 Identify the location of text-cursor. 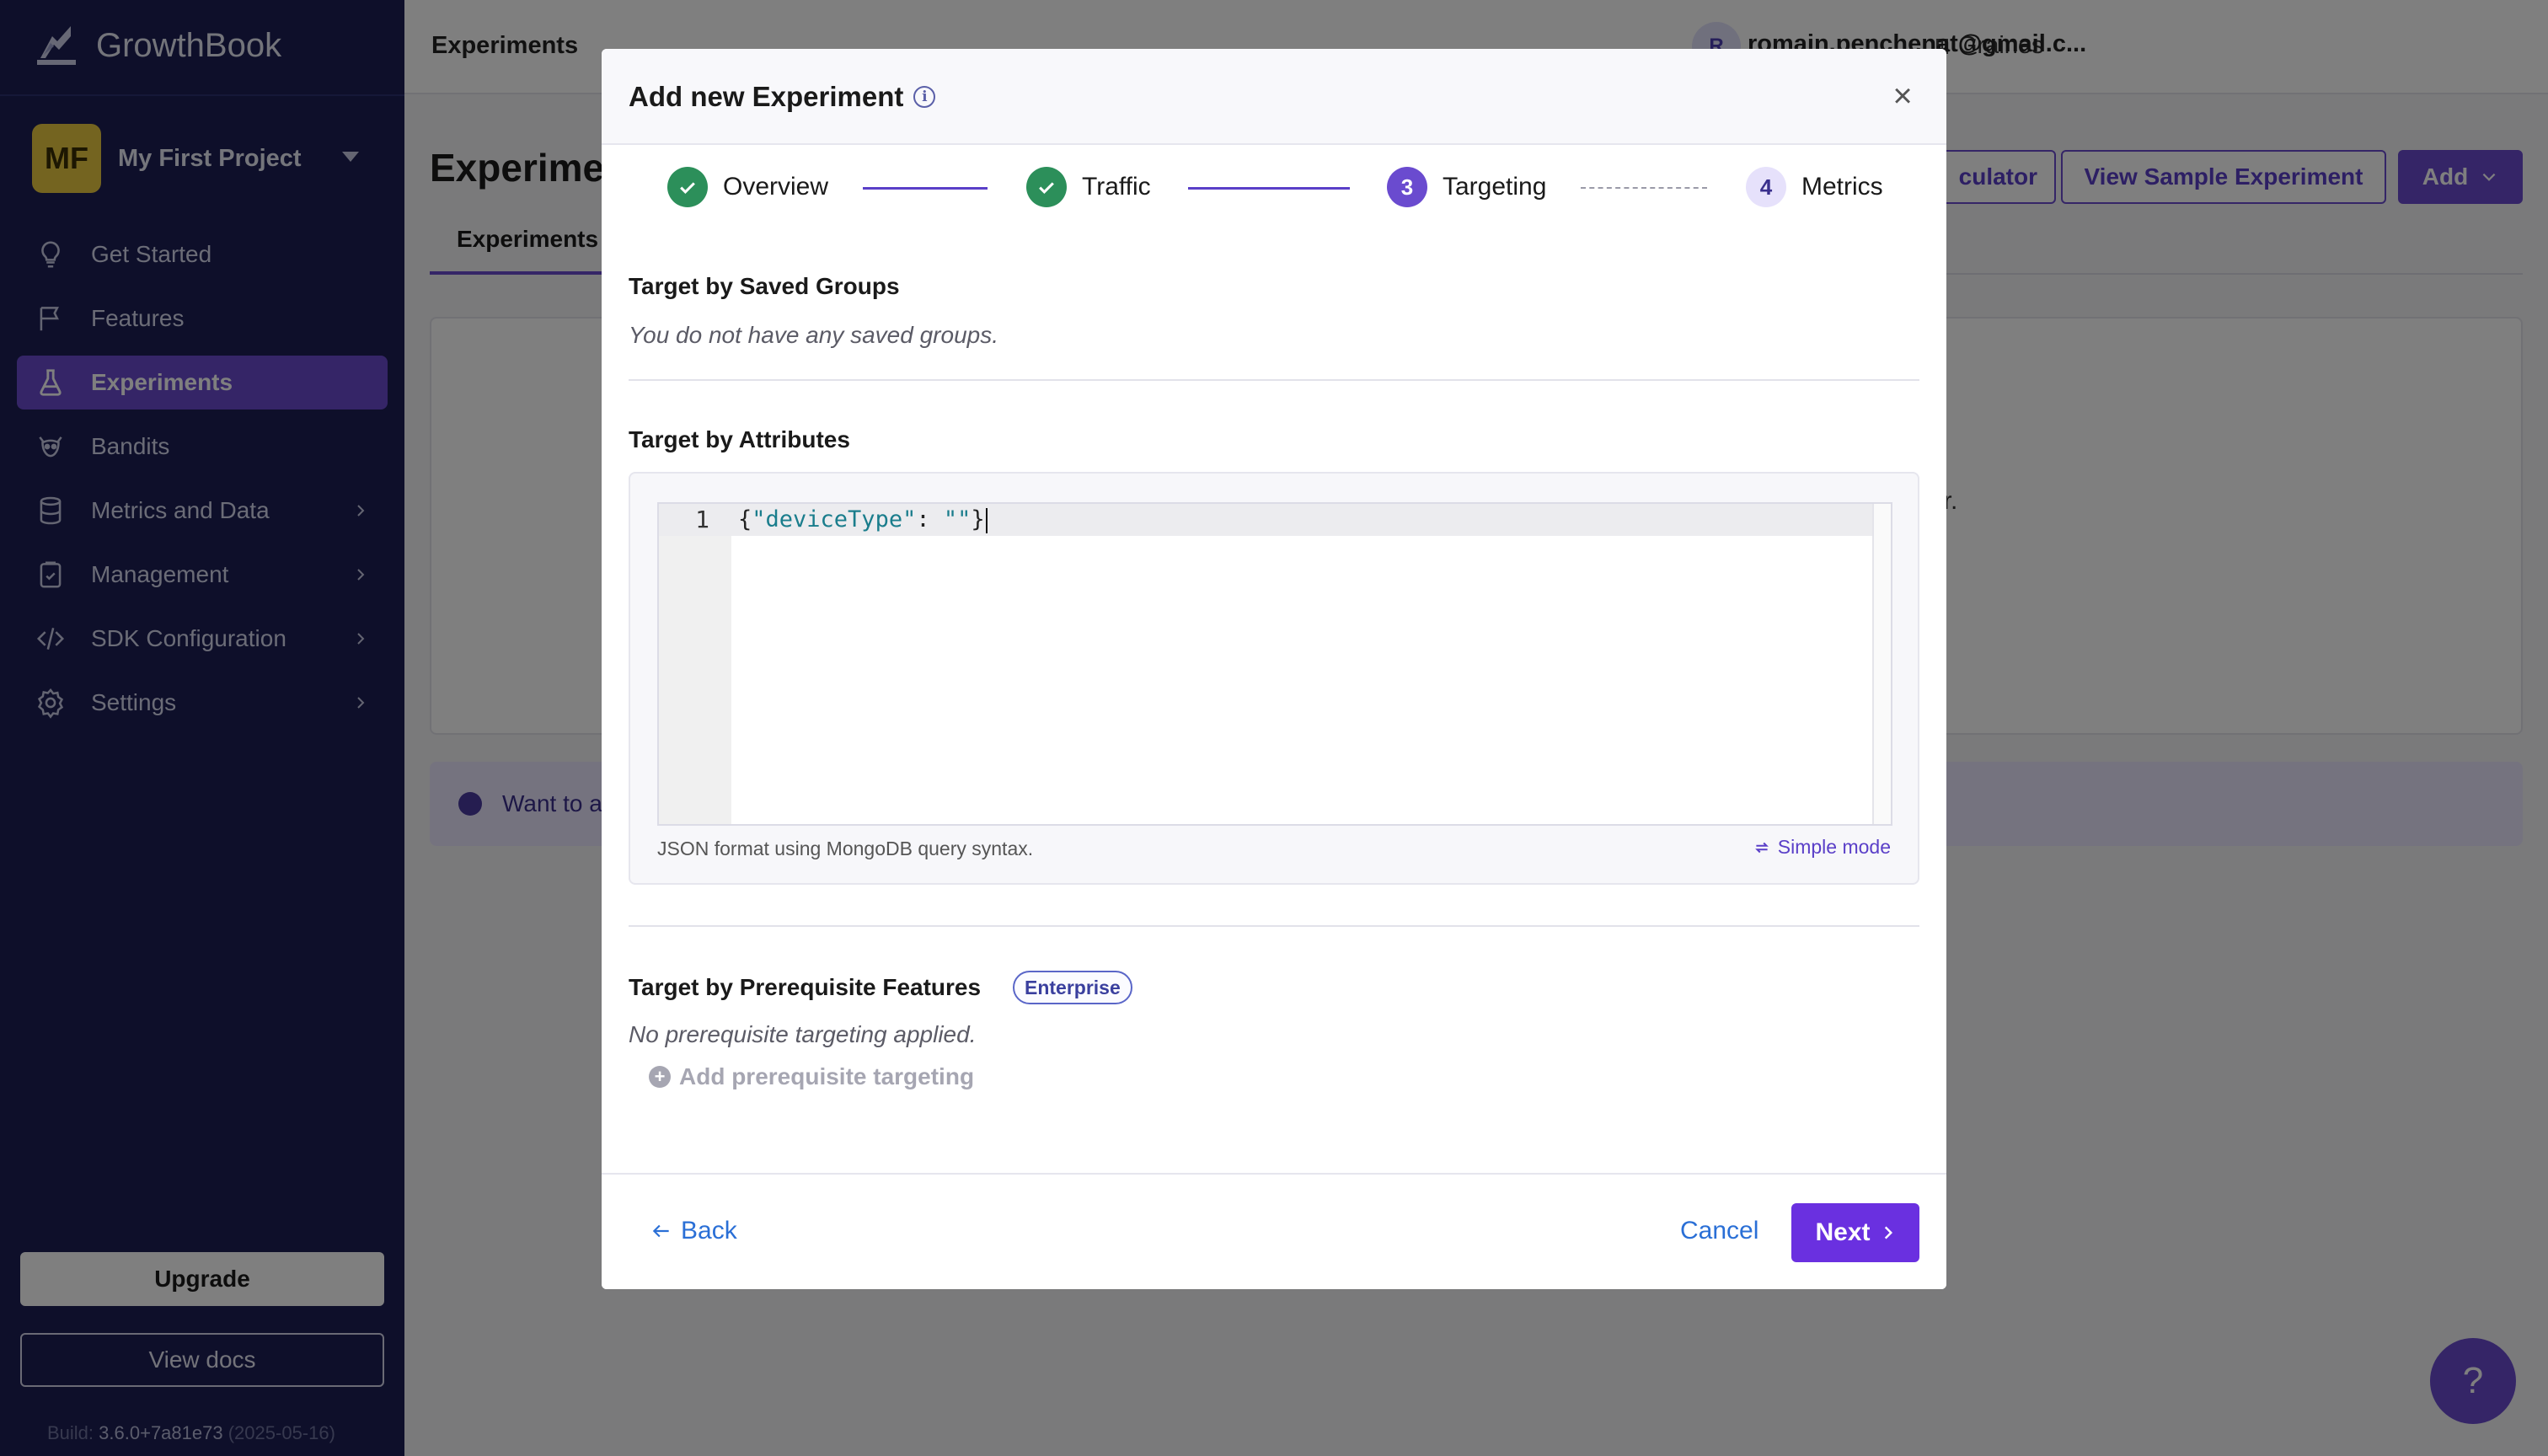
(986, 520).